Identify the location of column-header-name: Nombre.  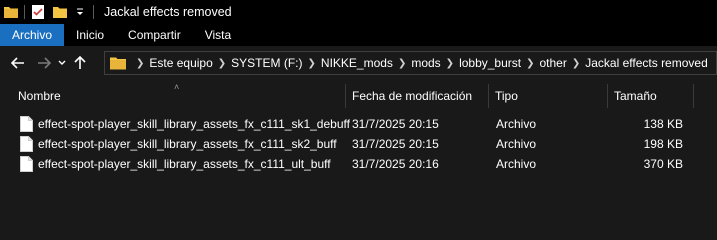
(178, 96).